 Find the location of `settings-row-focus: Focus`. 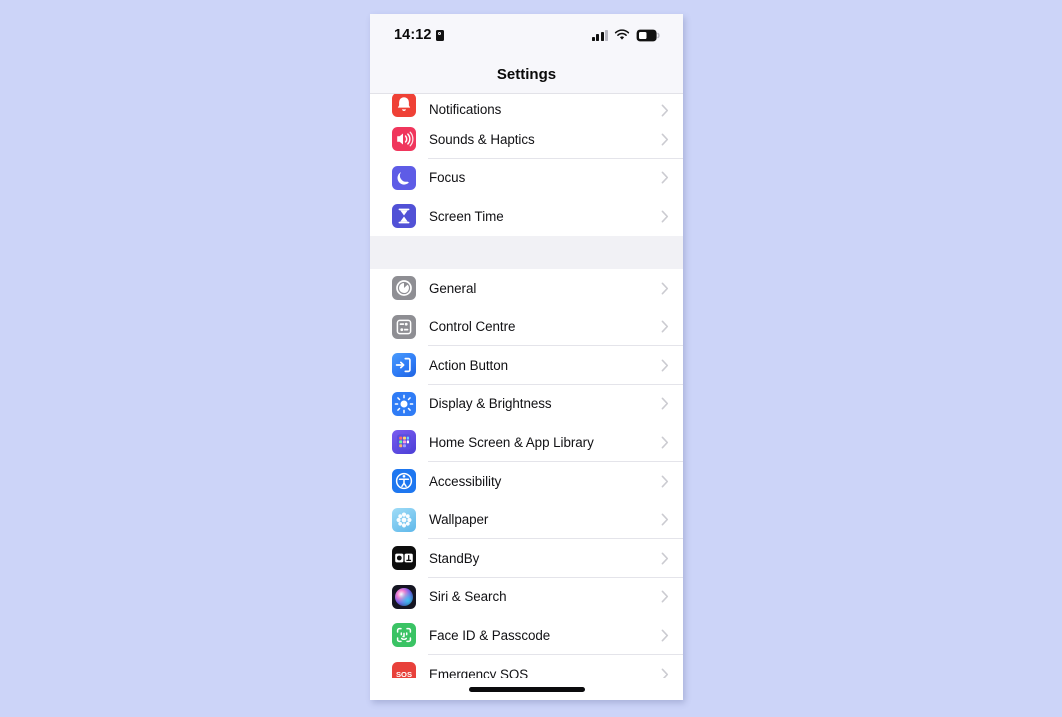

settings-row-focus: Focus is located at coordinates (526, 178).